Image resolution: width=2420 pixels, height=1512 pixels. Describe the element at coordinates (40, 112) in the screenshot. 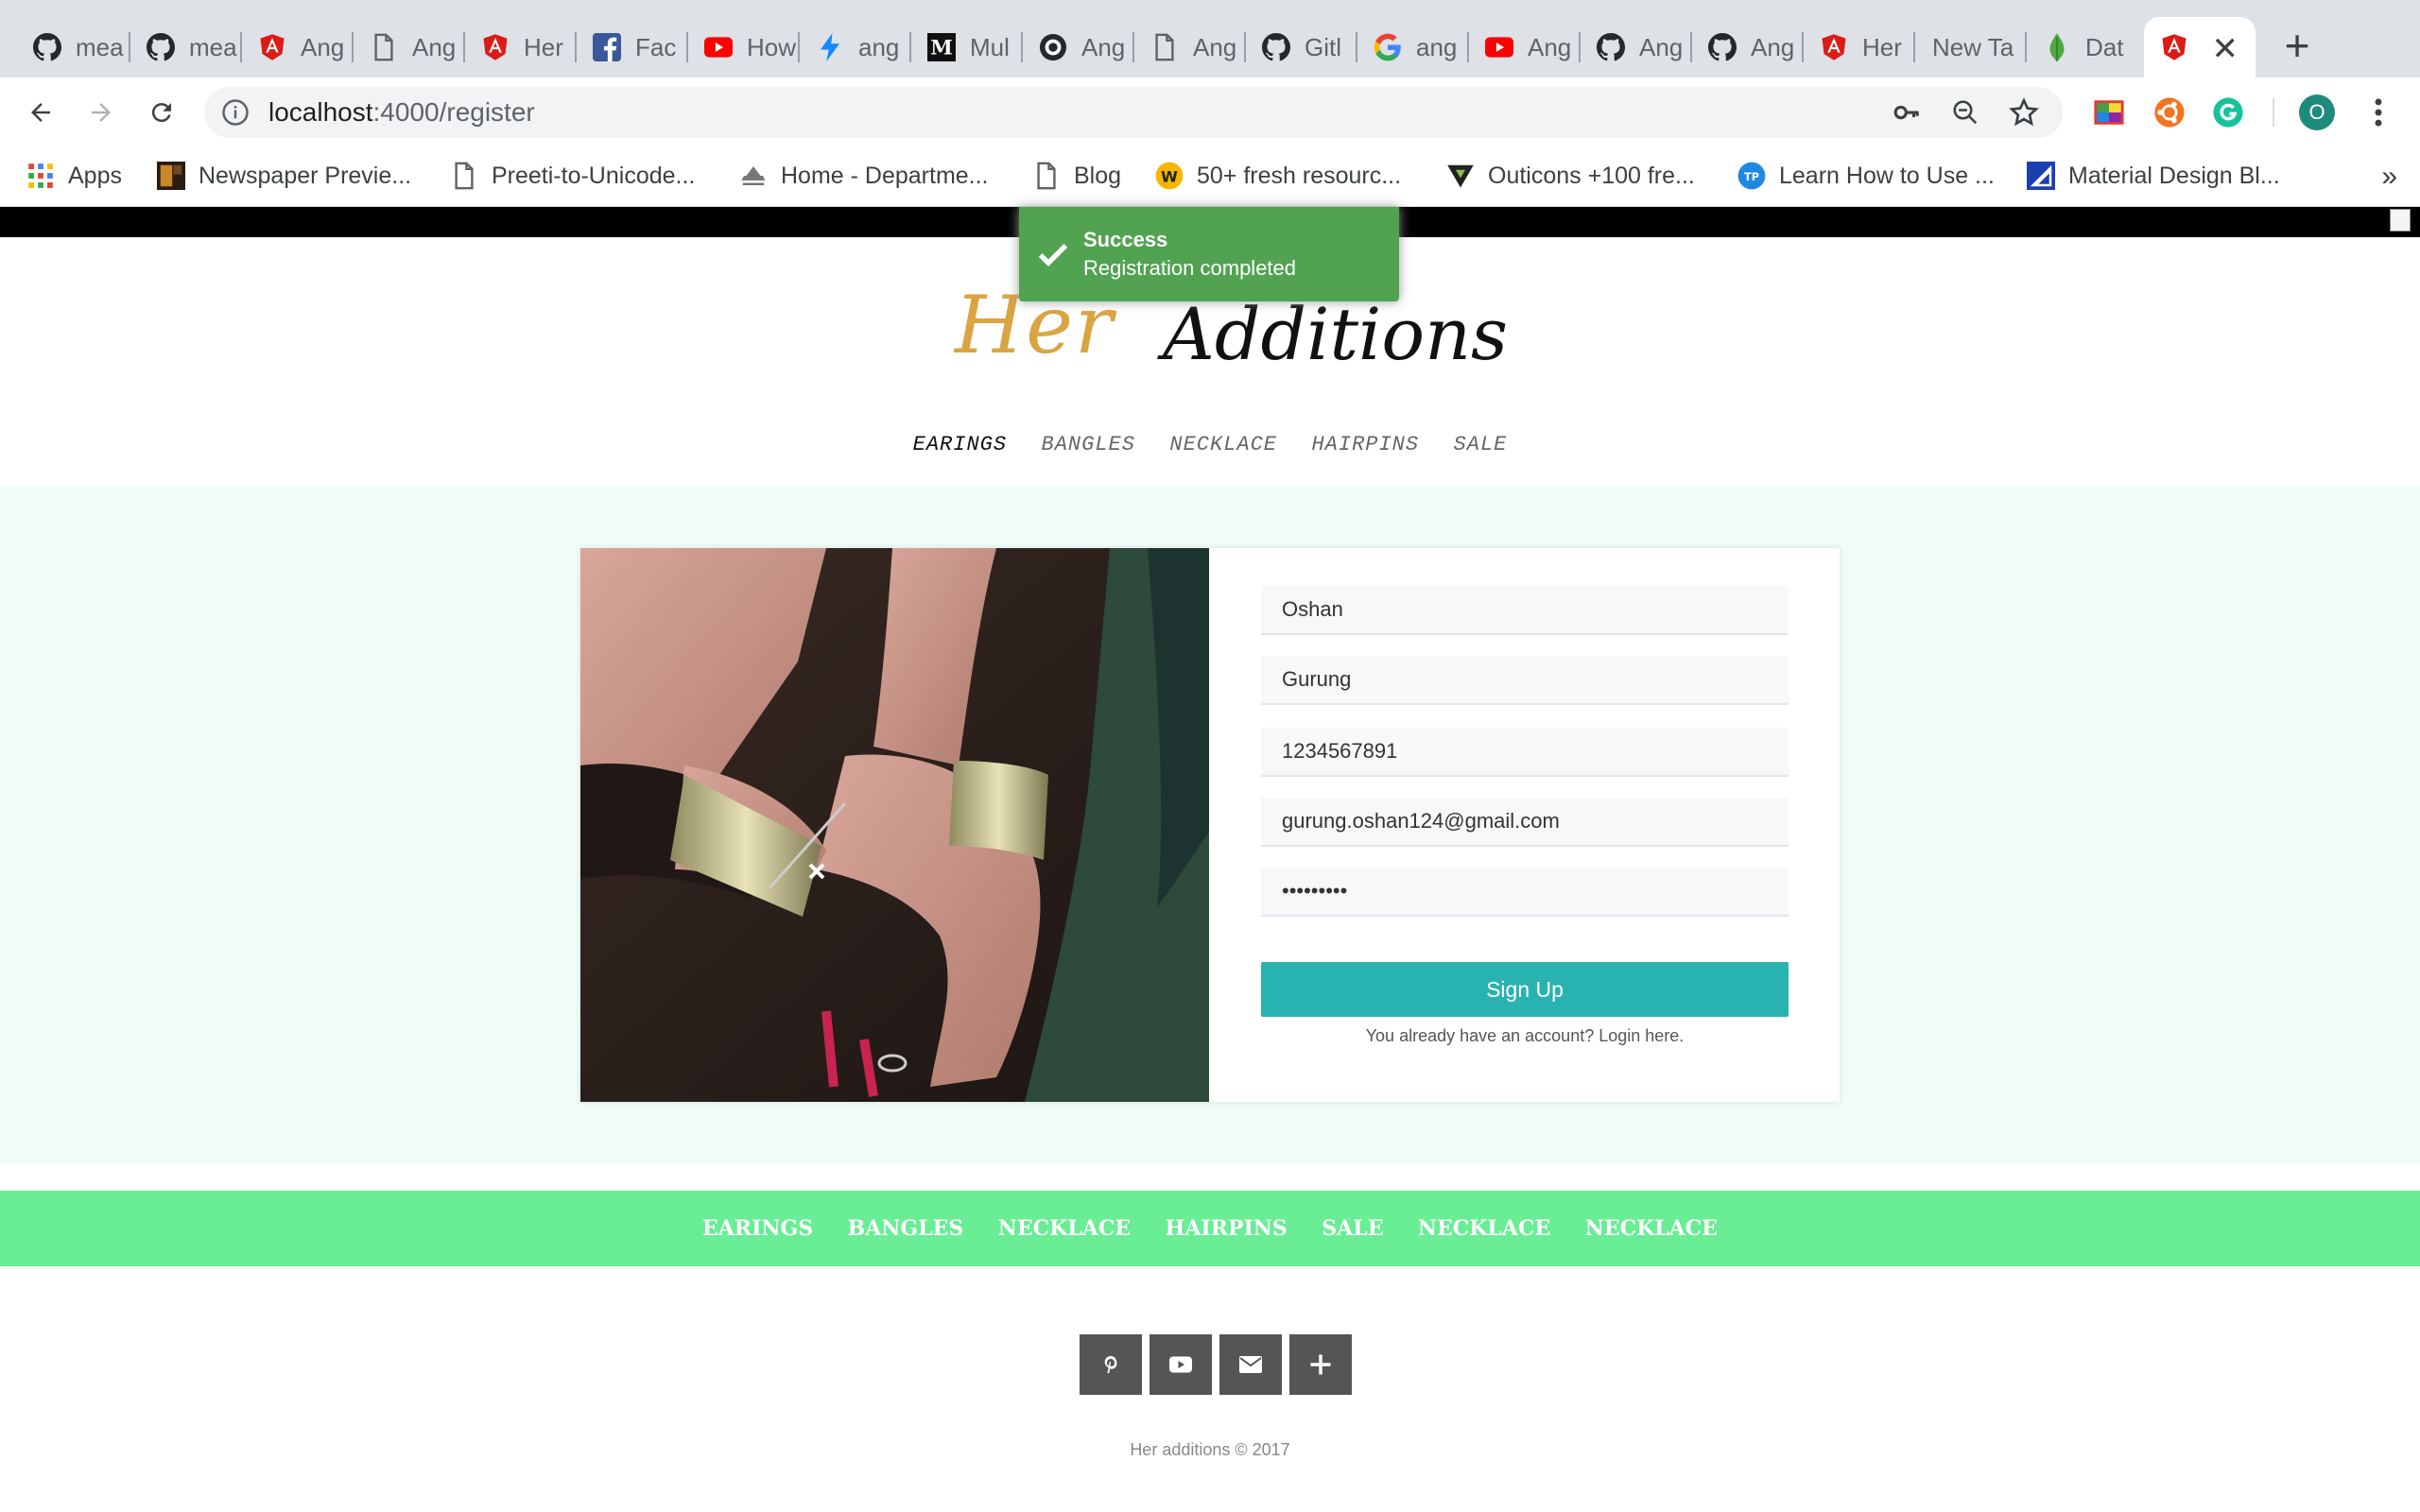

I see `back-button` at that location.